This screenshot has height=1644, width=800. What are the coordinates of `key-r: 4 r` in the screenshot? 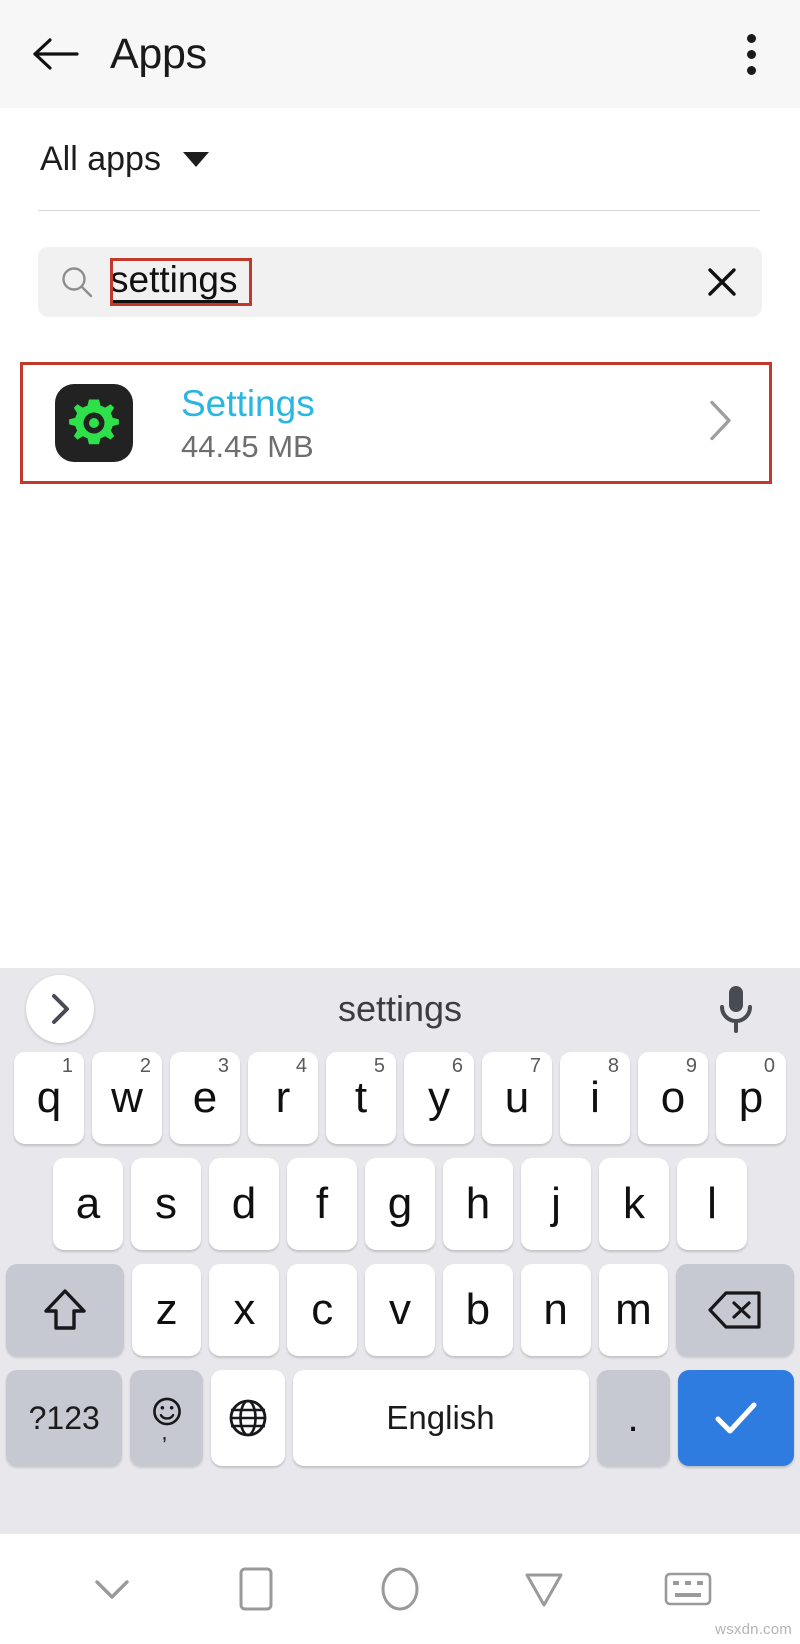 It's located at (283, 1098).